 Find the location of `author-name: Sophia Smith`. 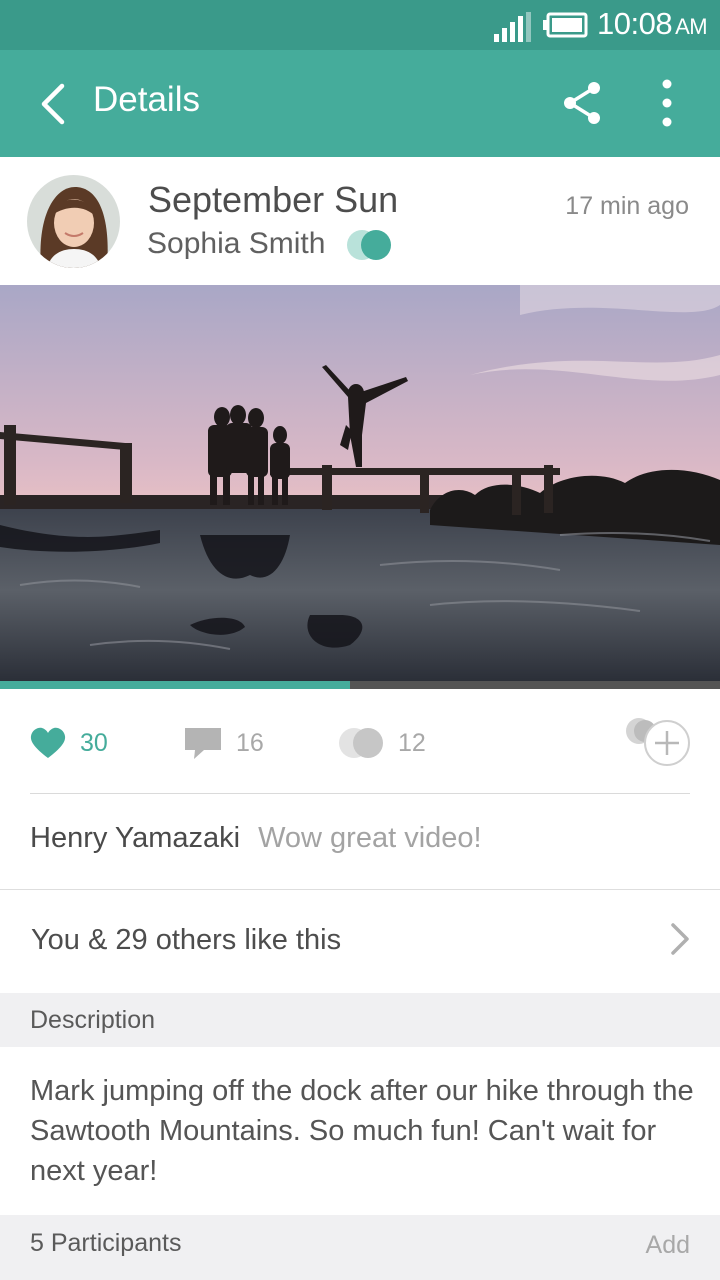

author-name: Sophia Smith is located at coordinates (236, 244).